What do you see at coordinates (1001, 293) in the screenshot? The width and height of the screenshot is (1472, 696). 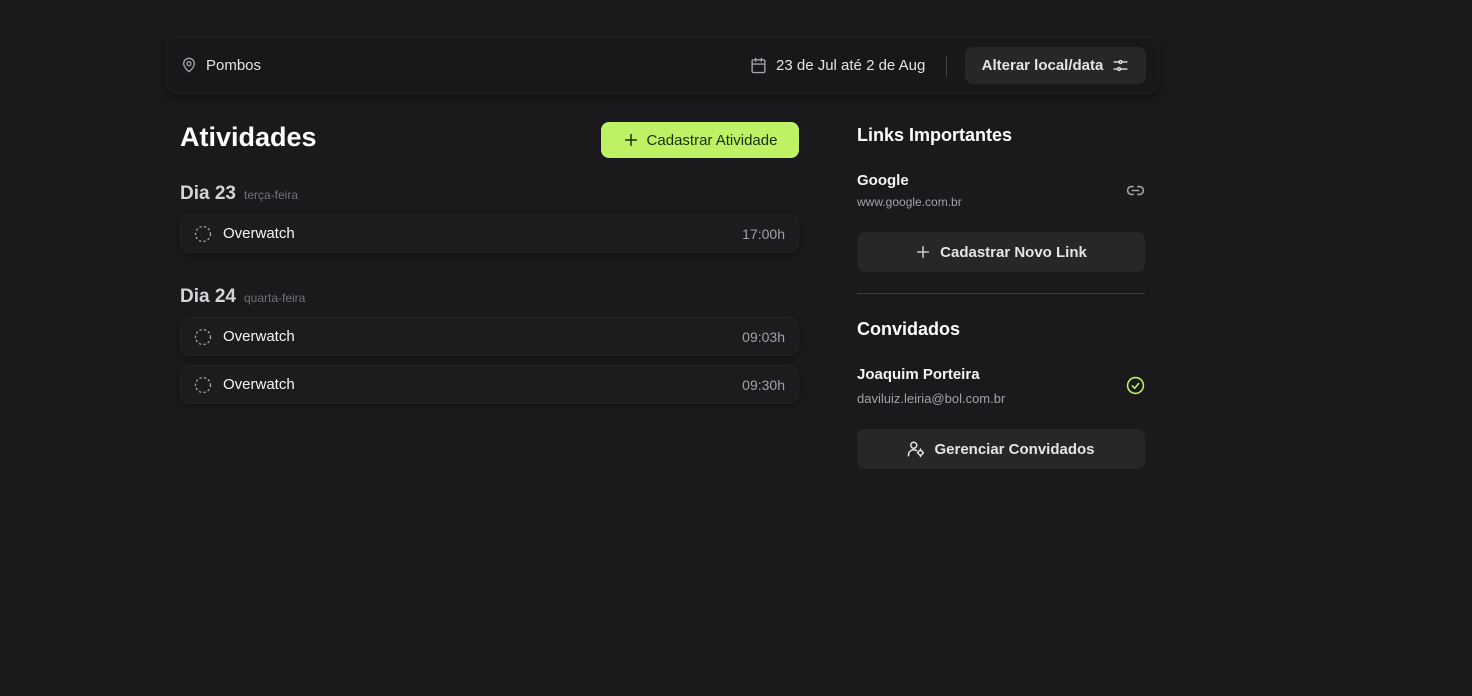 I see `section-divider` at bounding box center [1001, 293].